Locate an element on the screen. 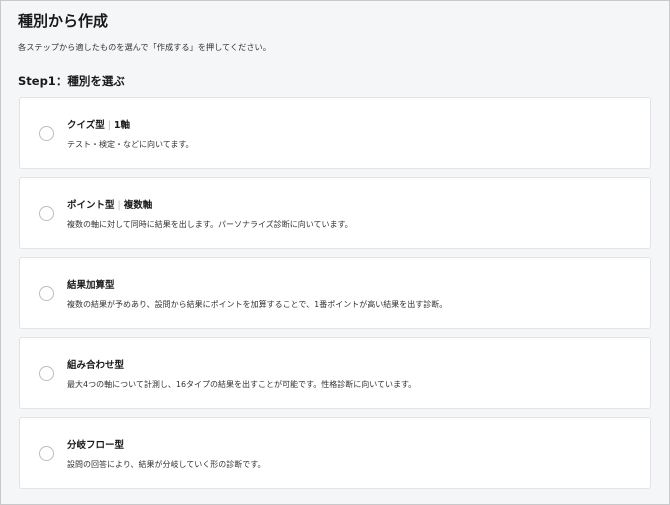 This screenshot has height=505, width=670. option-axis: 1軸 is located at coordinates (122, 125).